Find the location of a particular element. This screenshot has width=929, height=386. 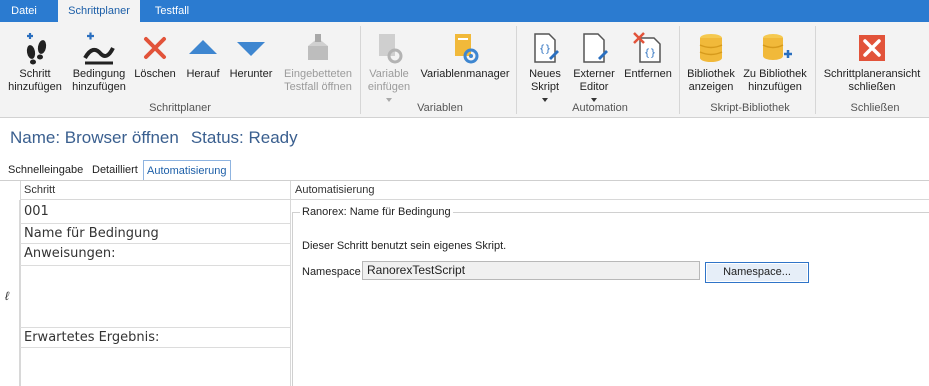

external-editor-icon is located at coordinates (595, 48).